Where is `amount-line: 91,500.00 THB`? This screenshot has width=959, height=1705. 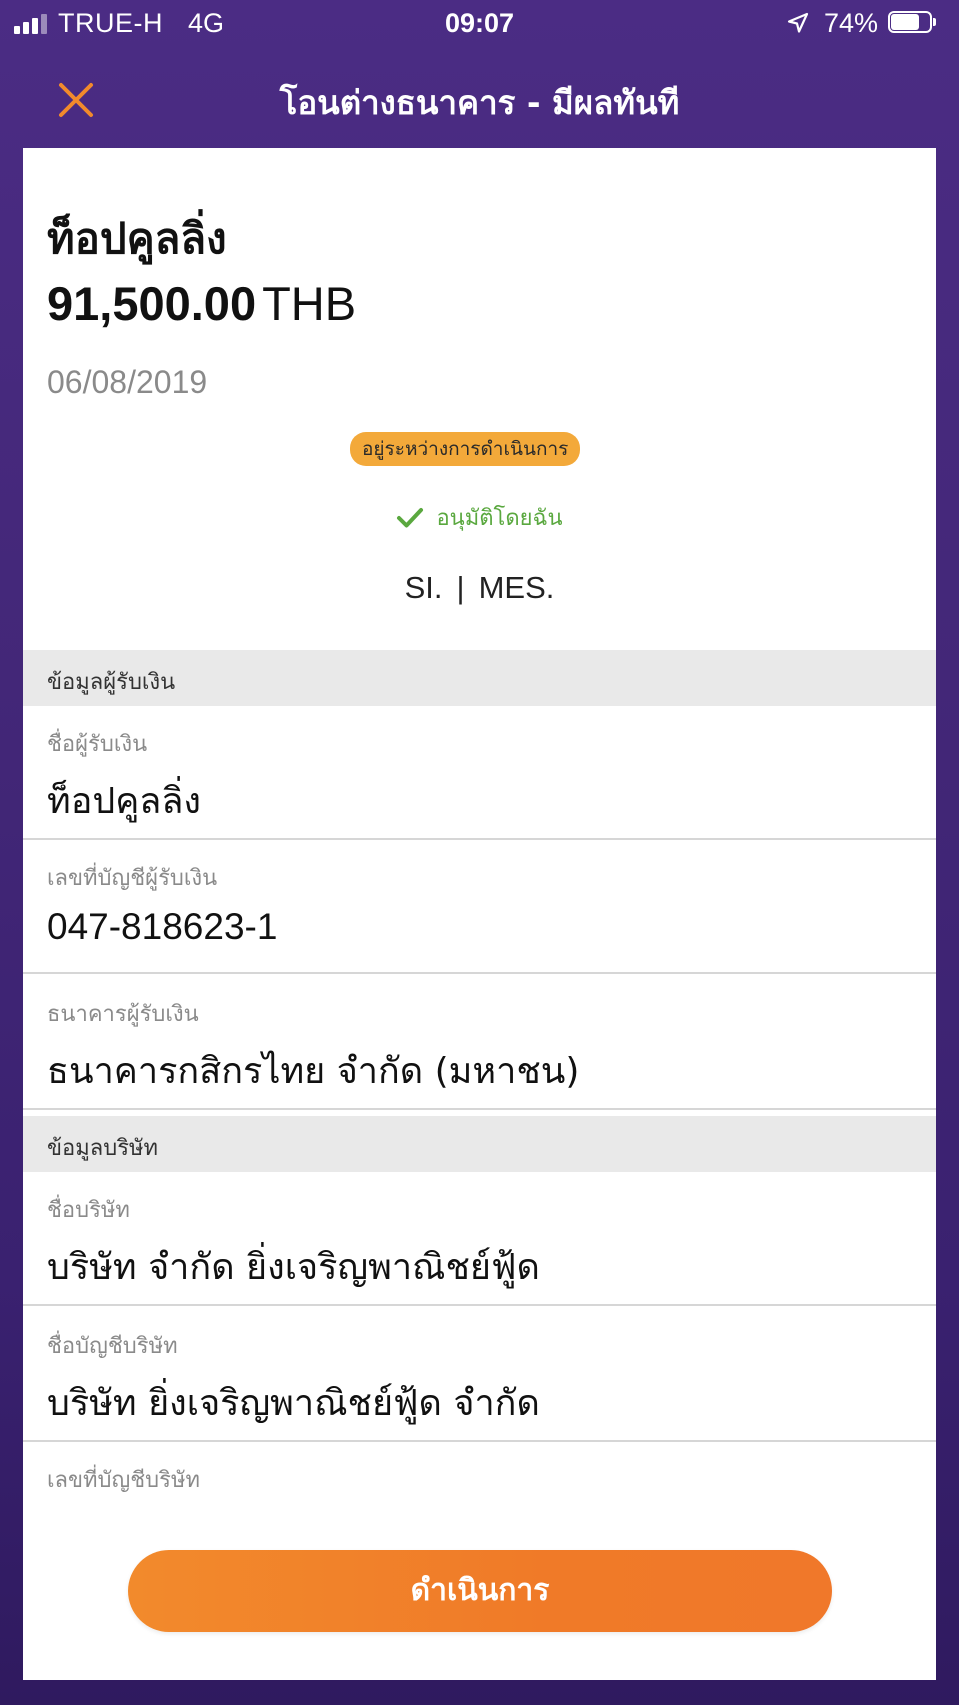 amount-line: 91,500.00 THB is located at coordinates (201, 303).